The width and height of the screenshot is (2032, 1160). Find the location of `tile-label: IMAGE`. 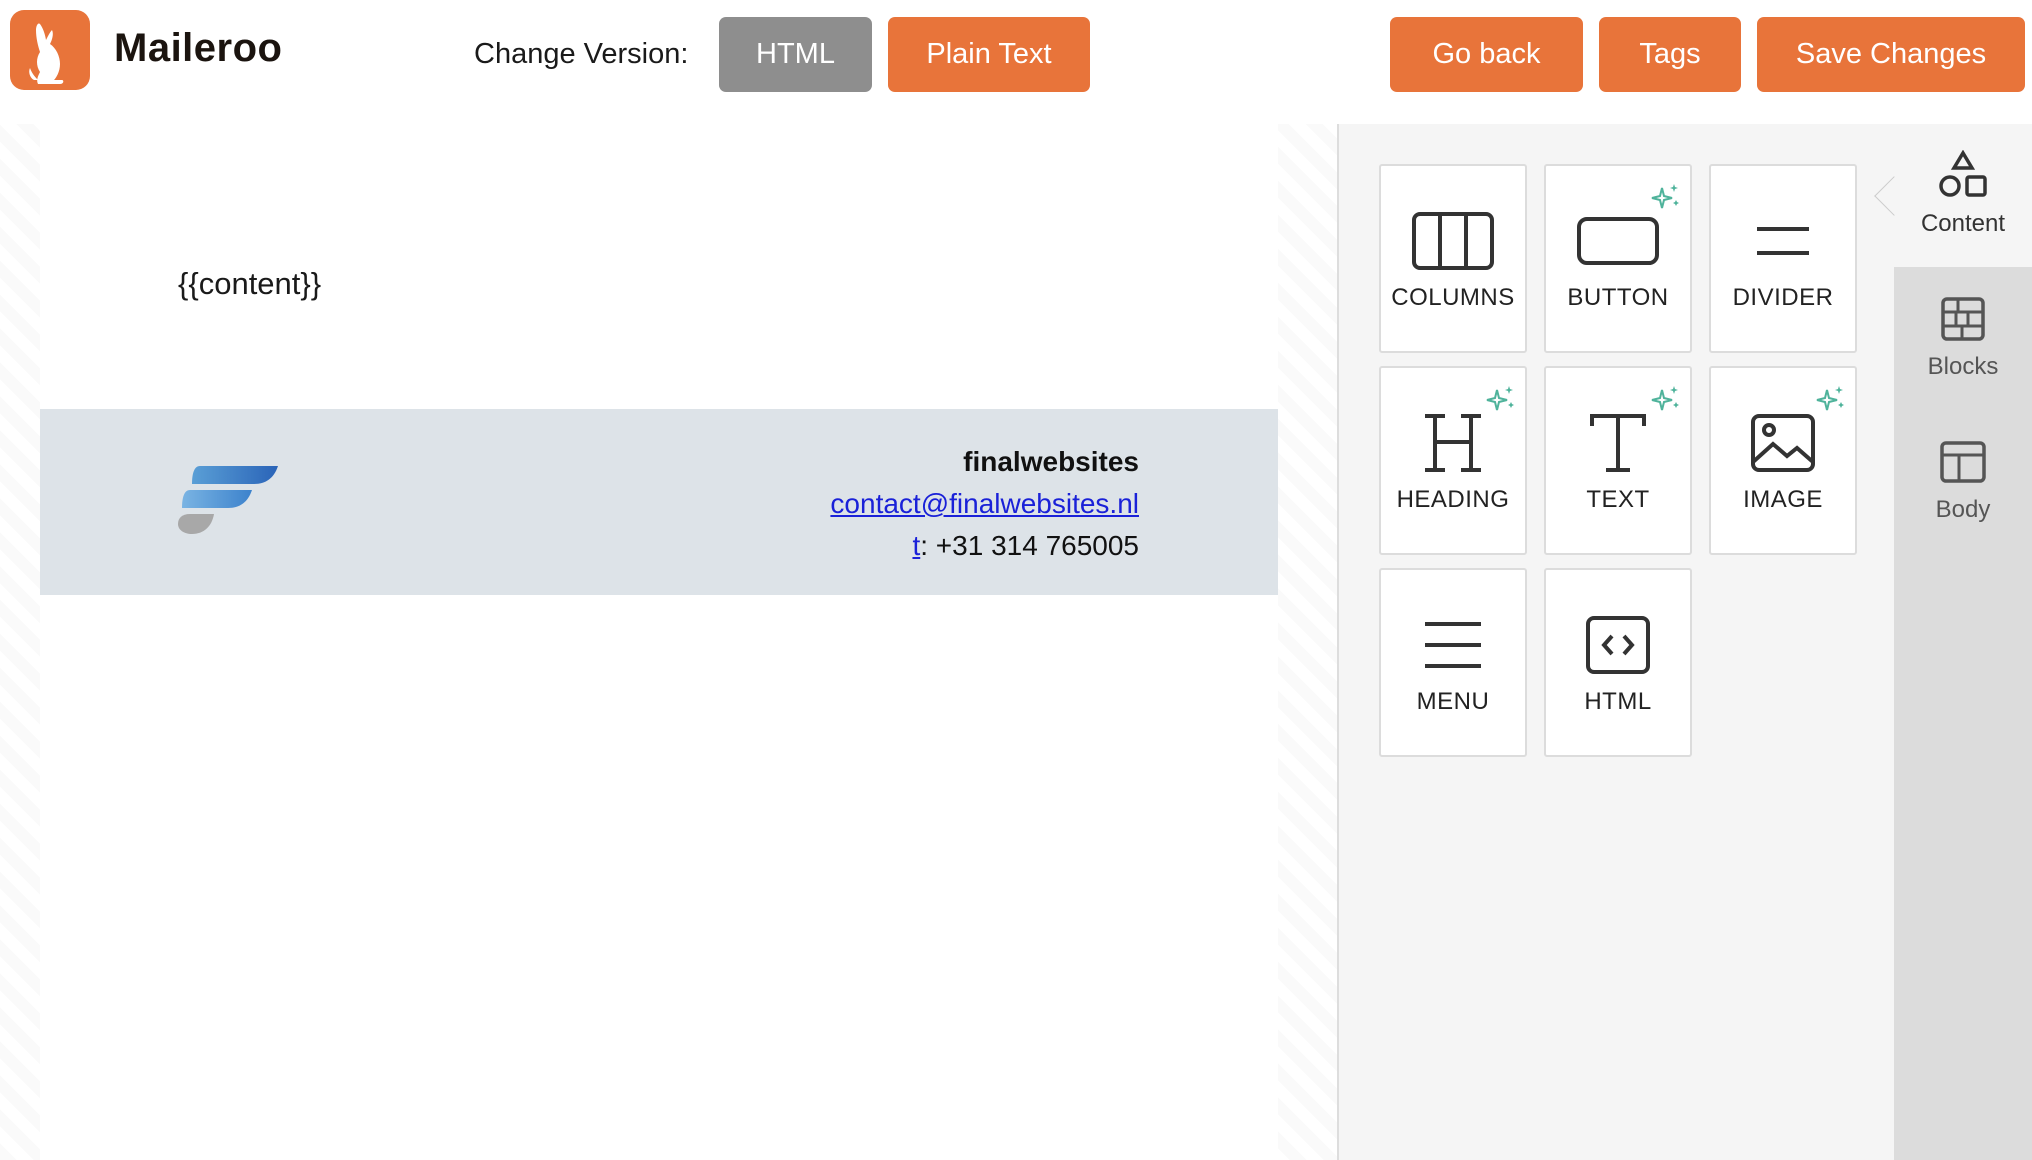

tile-label: IMAGE is located at coordinates (1783, 499).